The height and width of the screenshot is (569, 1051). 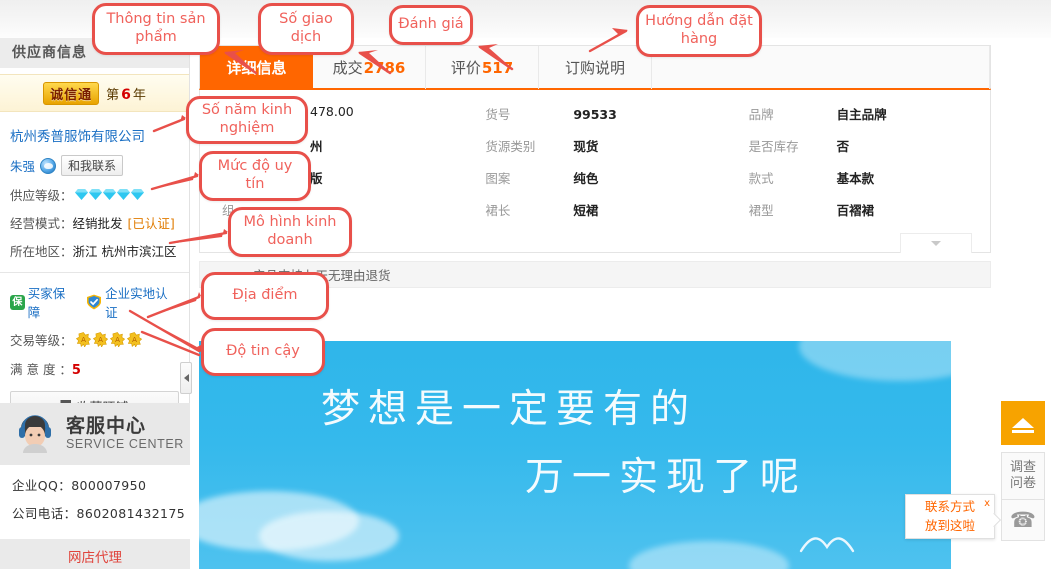 What do you see at coordinates (255, 176) in the screenshot?
I see `annotation-credibility: Mức độ uy tín` at bounding box center [255, 176].